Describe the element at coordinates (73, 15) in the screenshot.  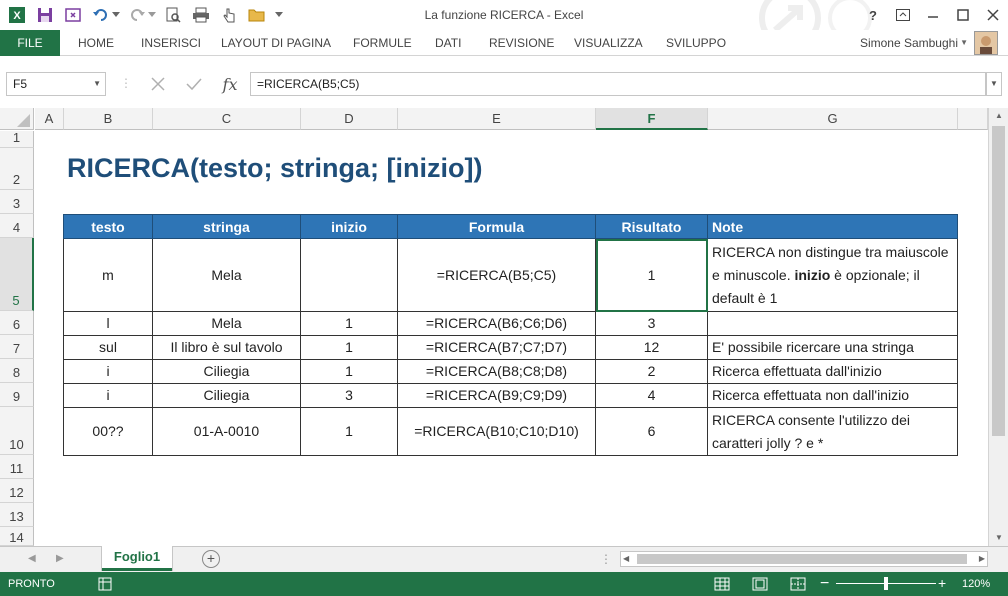
I see `touch-mode-icon` at that location.